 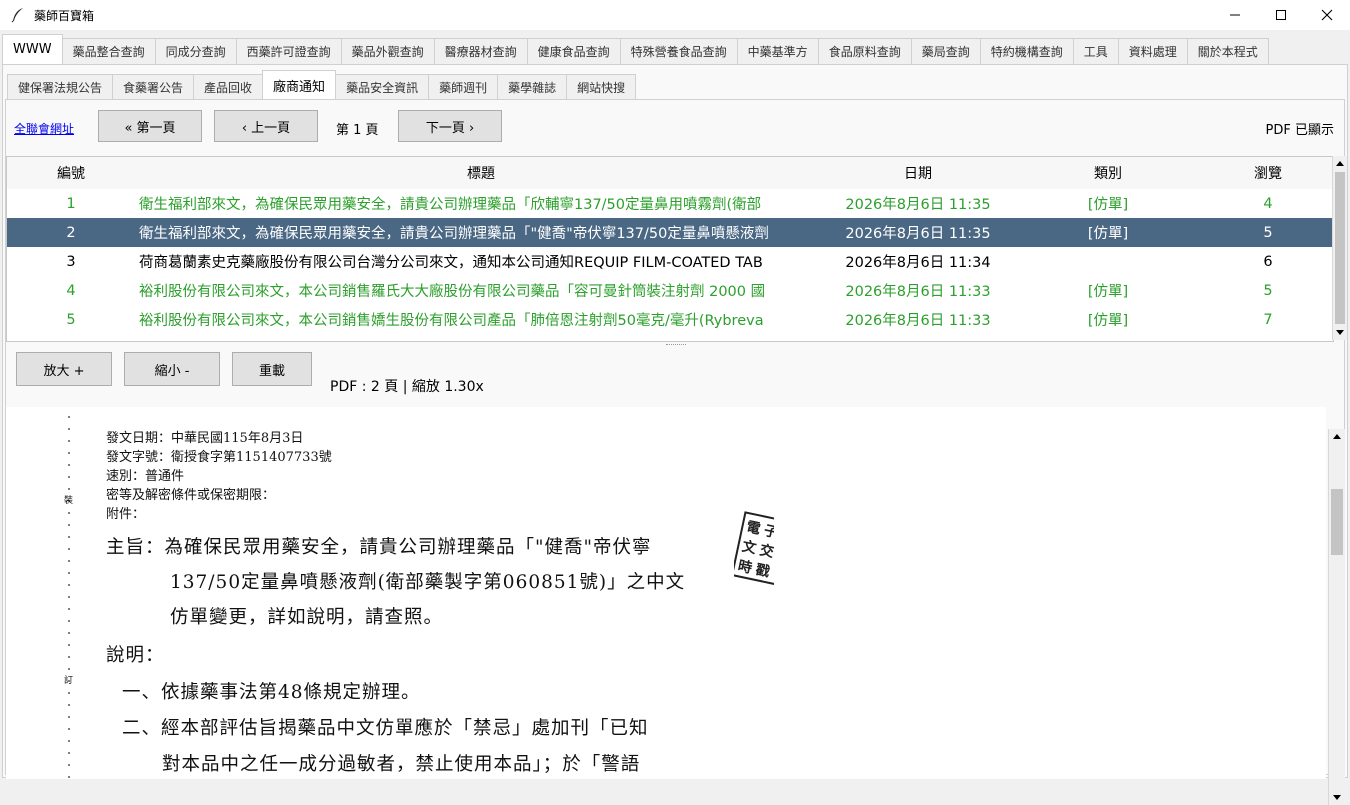 I want to click on subtab-nhi-announcements: 健保署法規公告, so click(x=60, y=87).